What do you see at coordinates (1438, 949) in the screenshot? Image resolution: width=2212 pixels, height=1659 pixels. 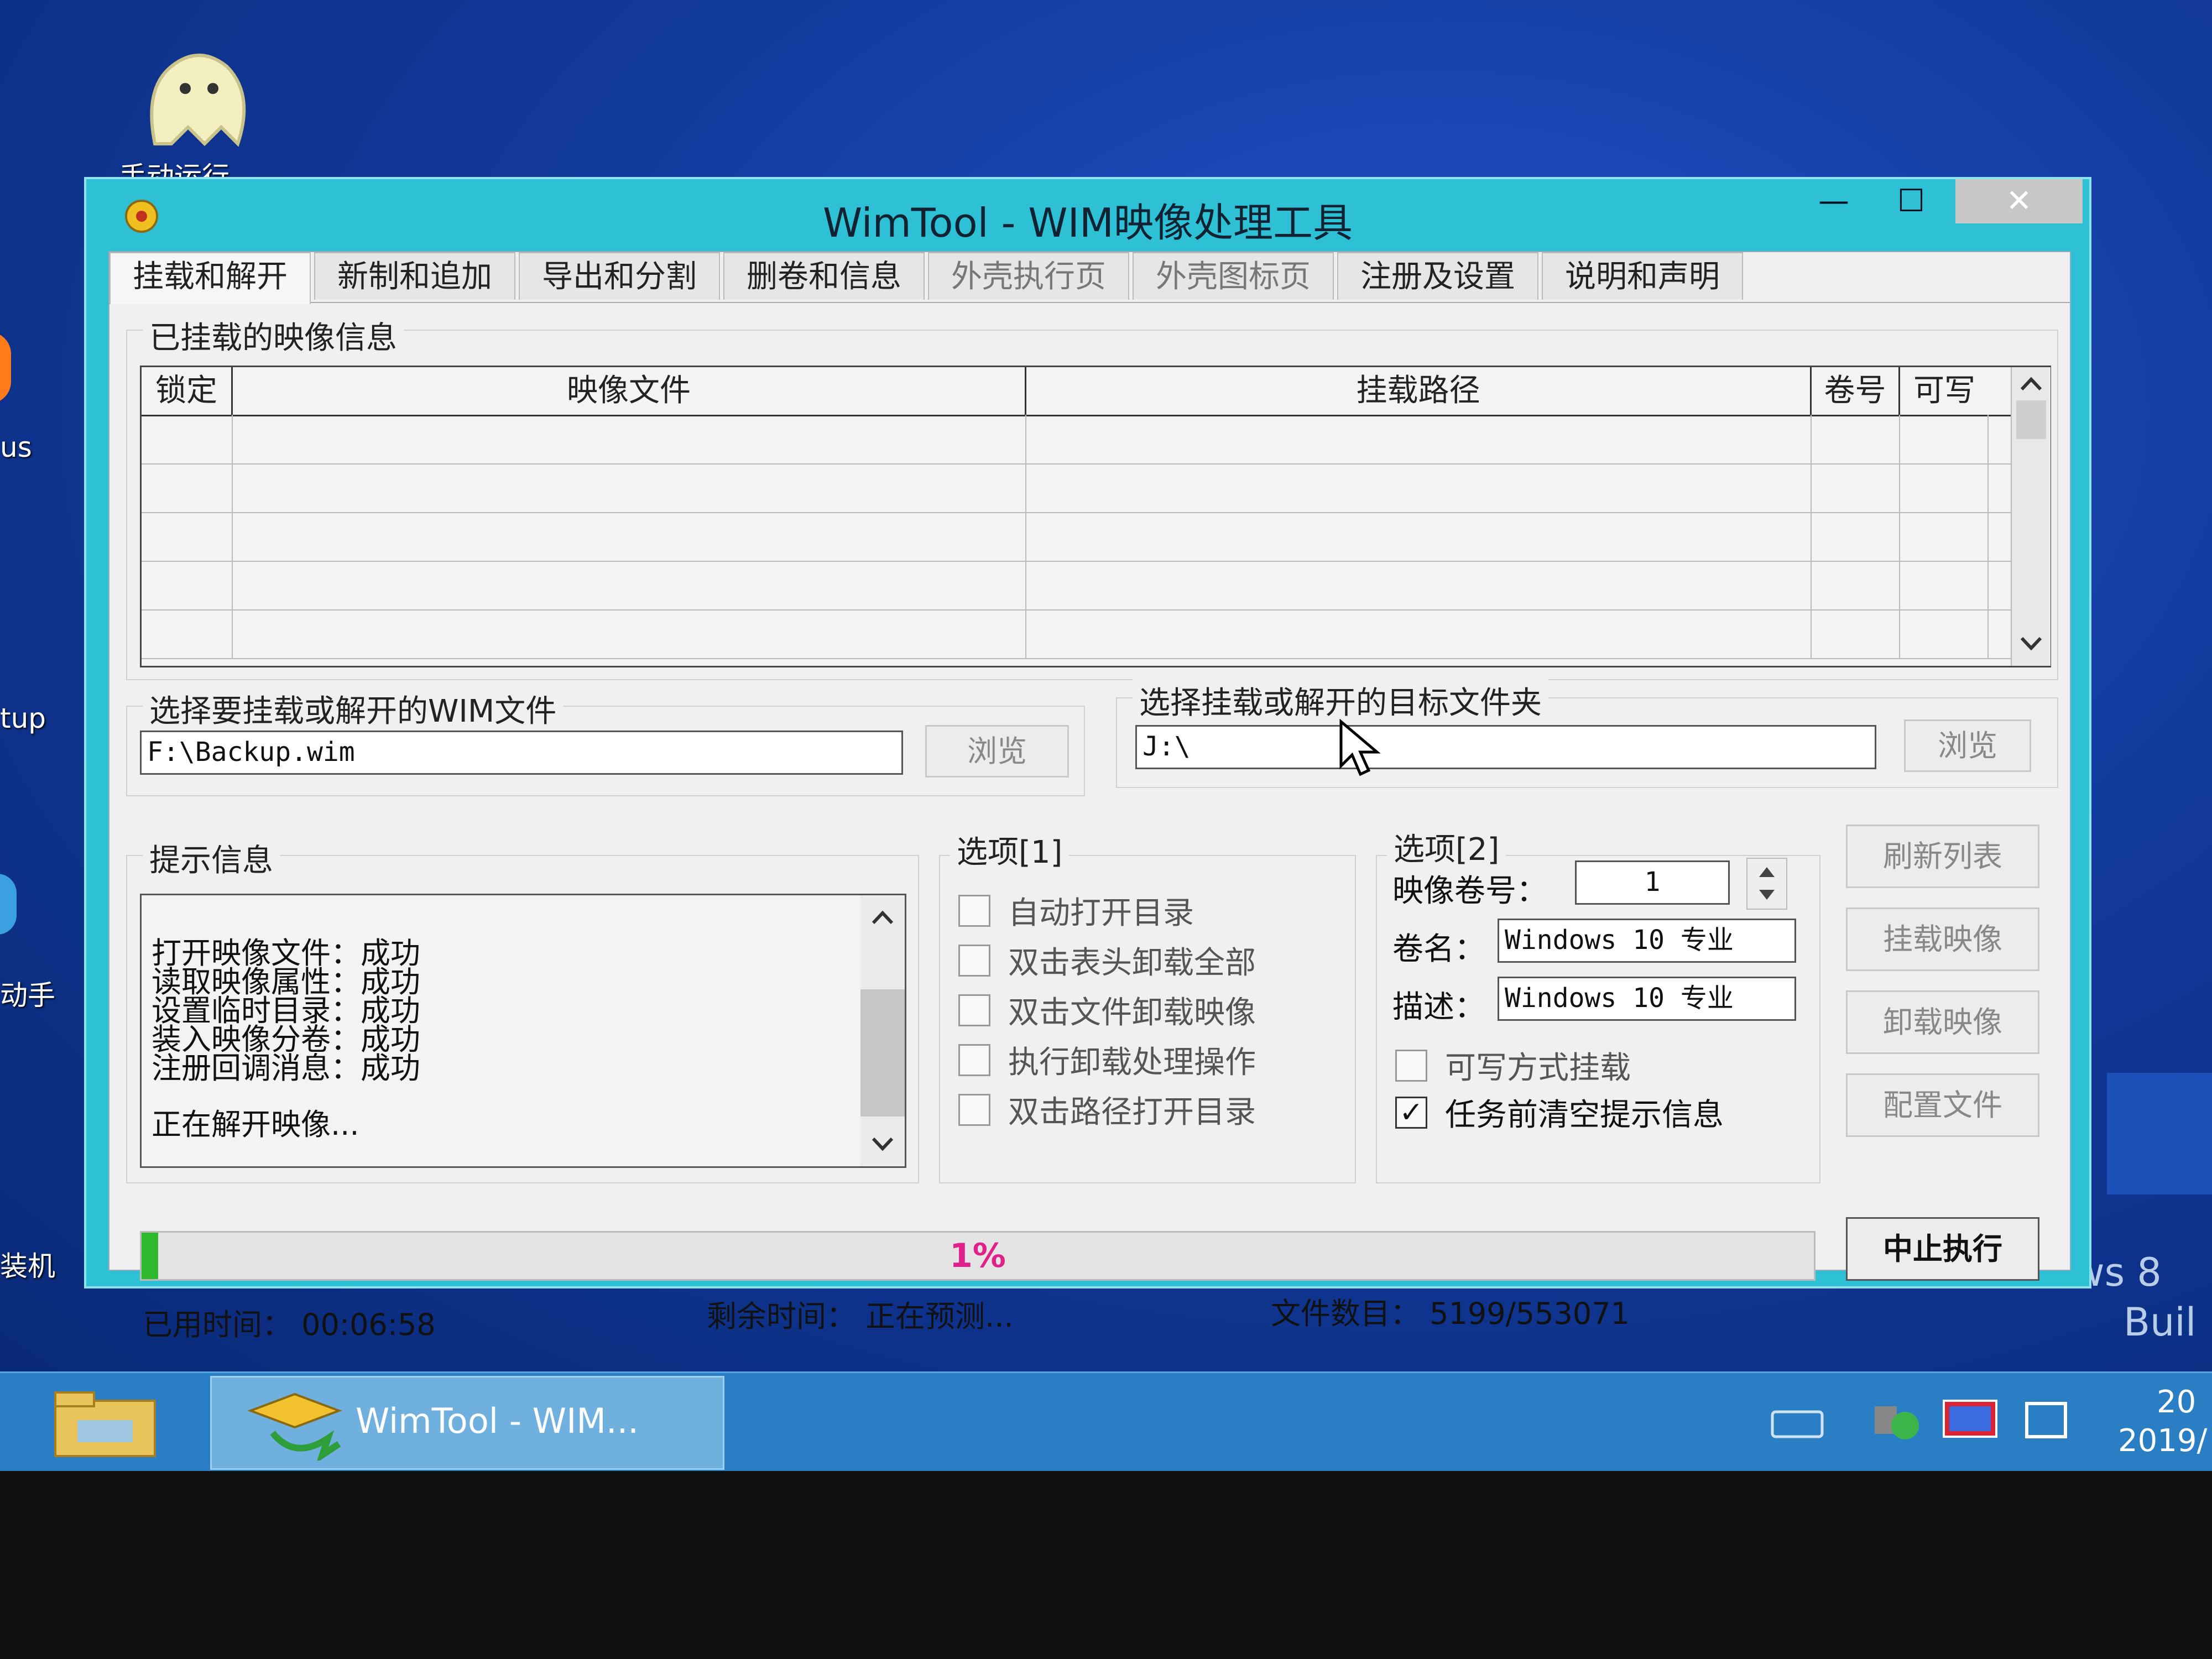 I see `volume-name-label: 卷名：` at bounding box center [1438, 949].